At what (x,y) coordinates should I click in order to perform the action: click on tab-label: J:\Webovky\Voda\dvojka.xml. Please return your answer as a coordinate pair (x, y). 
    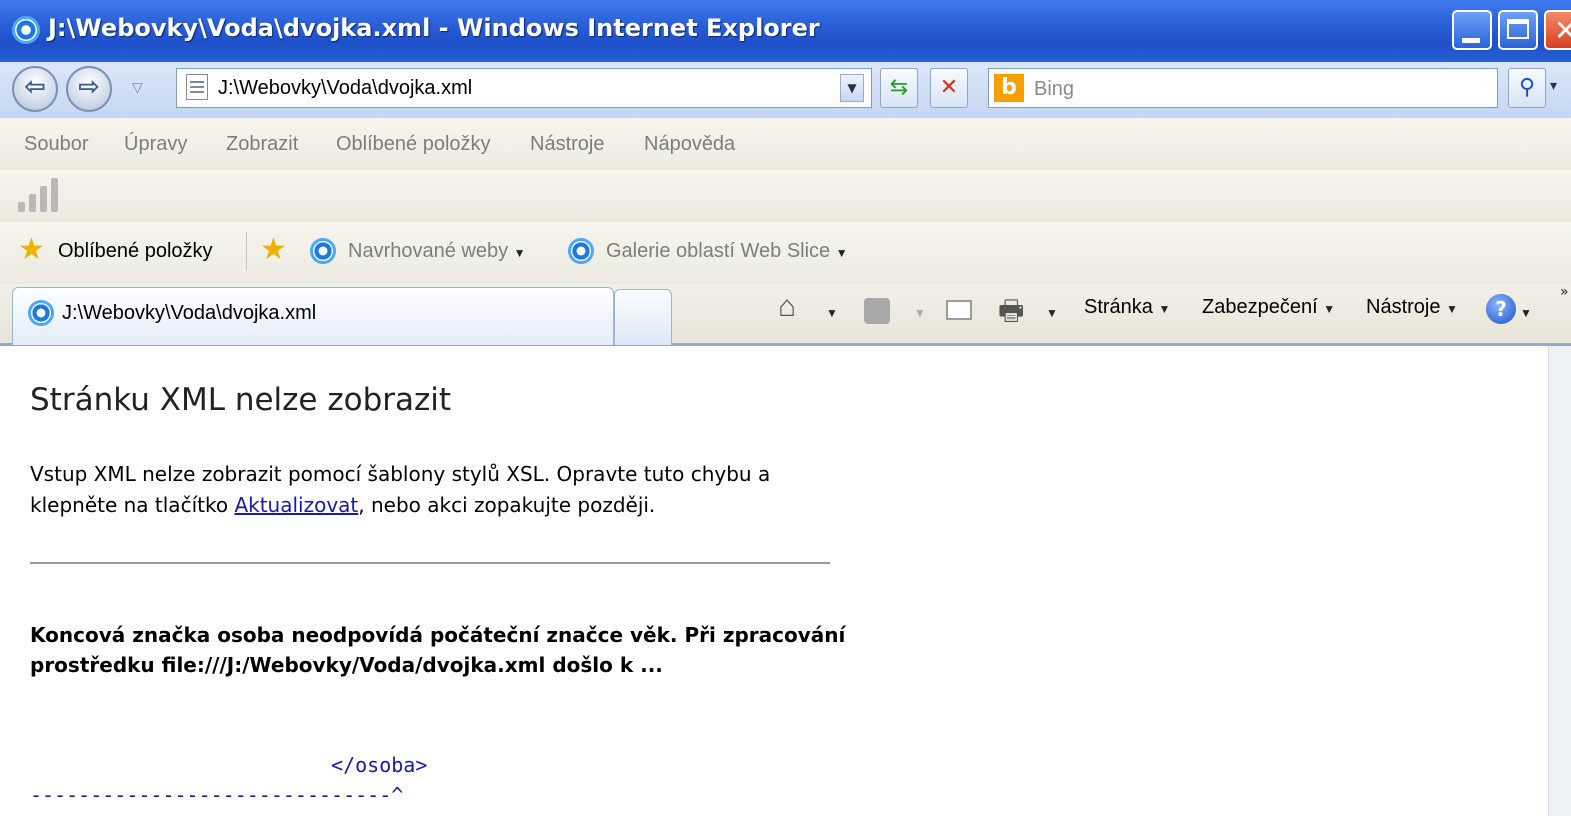
    Looking at the image, I should click on (189, 313).